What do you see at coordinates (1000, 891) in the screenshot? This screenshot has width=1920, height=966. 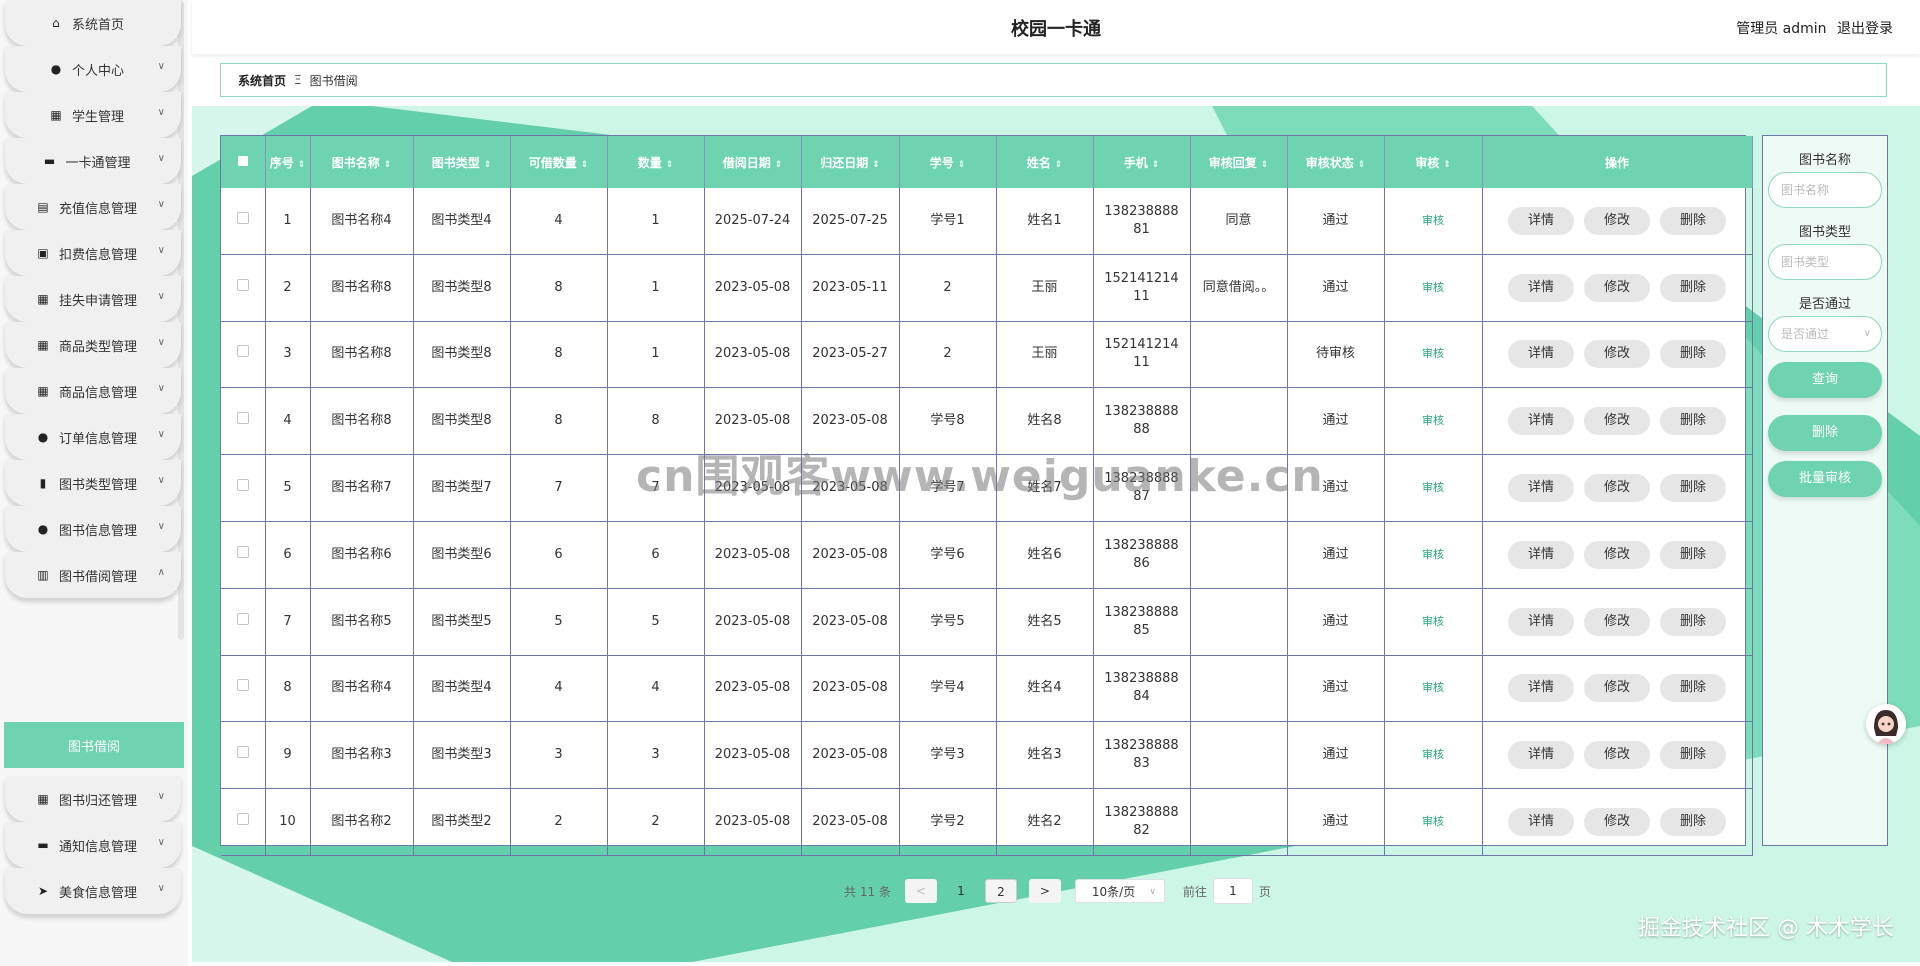 I see `page-2-button: 2` at bounding box center [1000, 891].